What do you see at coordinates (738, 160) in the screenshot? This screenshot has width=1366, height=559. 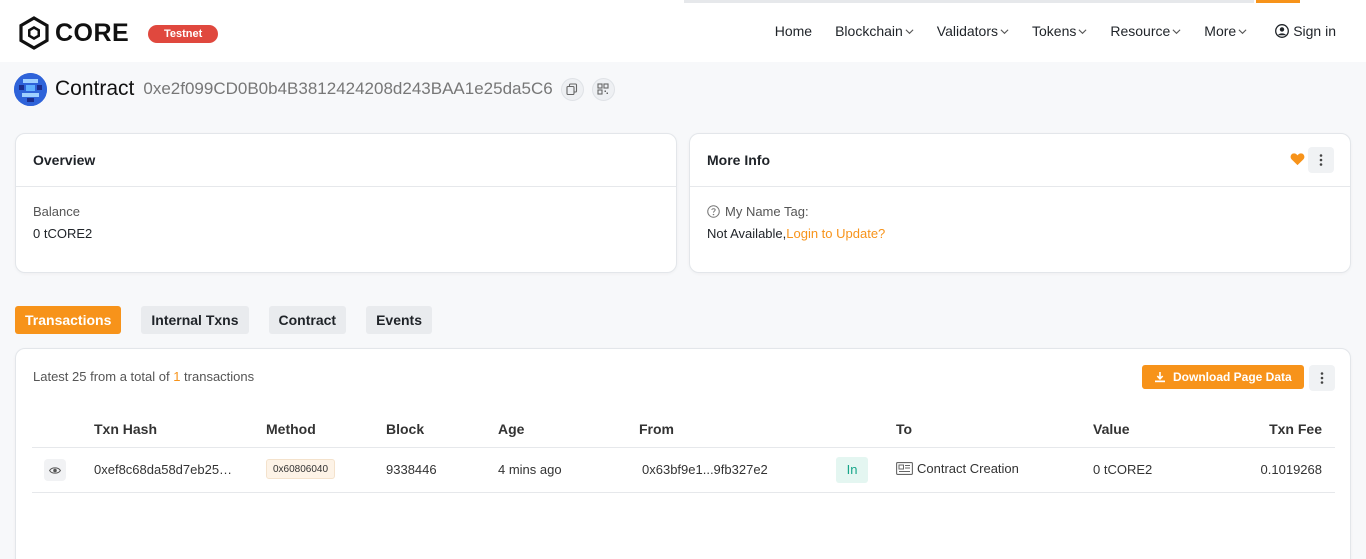 I see `more-info-title: More Info` at bounding box center [738, 160].